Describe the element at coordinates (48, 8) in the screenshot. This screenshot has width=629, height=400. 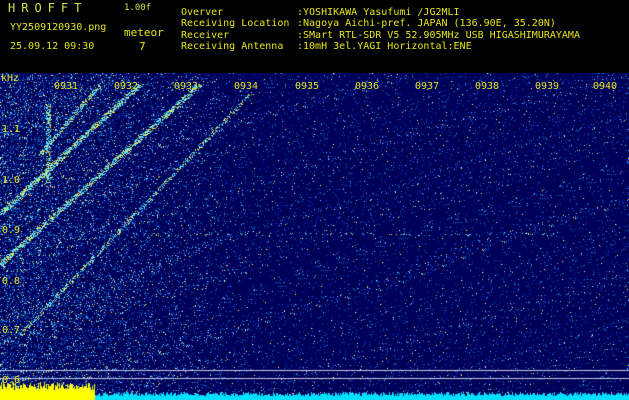
I see `app-title: HROFFT` at that location.